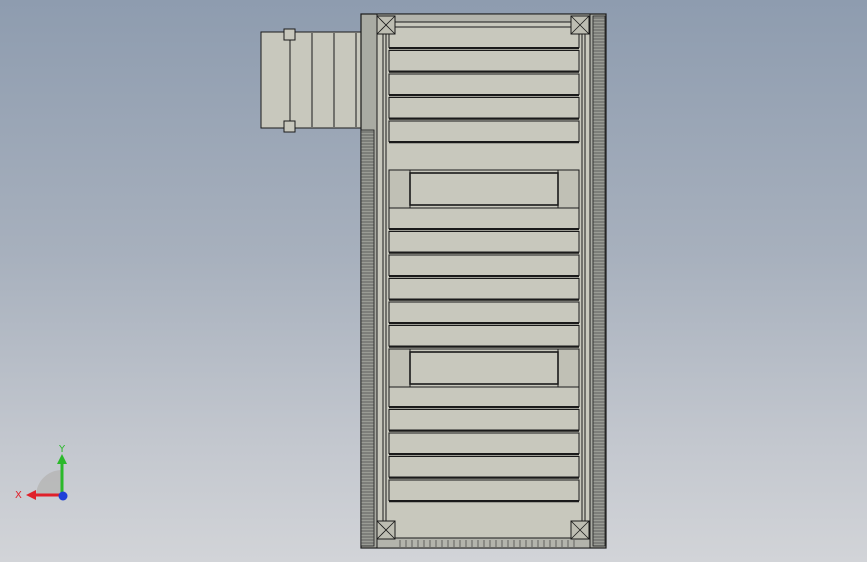 Image resolution: width=867 pixels, height=562 pixels. Describe the element at coordinates (483, 18) in the screenshot. I see `top-end-bar` at that location.